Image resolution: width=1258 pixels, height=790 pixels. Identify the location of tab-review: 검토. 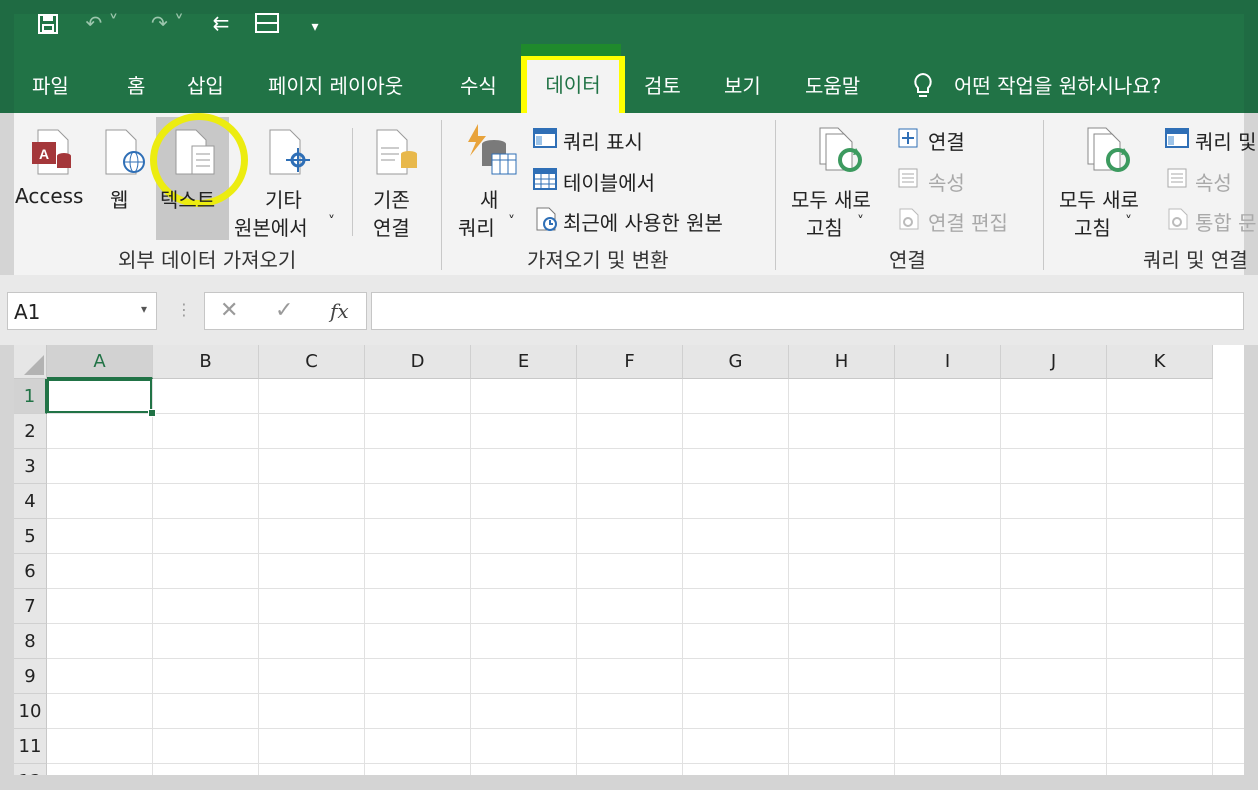
(662, 86).